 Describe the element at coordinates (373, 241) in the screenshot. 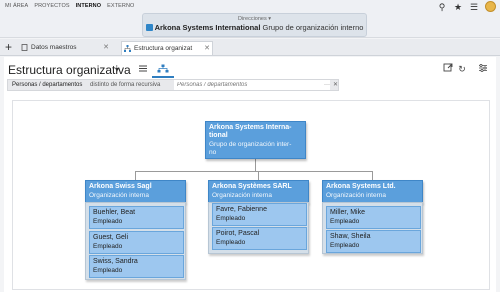

I see `member-card: Shaw, Sheila Empleado` at that location.